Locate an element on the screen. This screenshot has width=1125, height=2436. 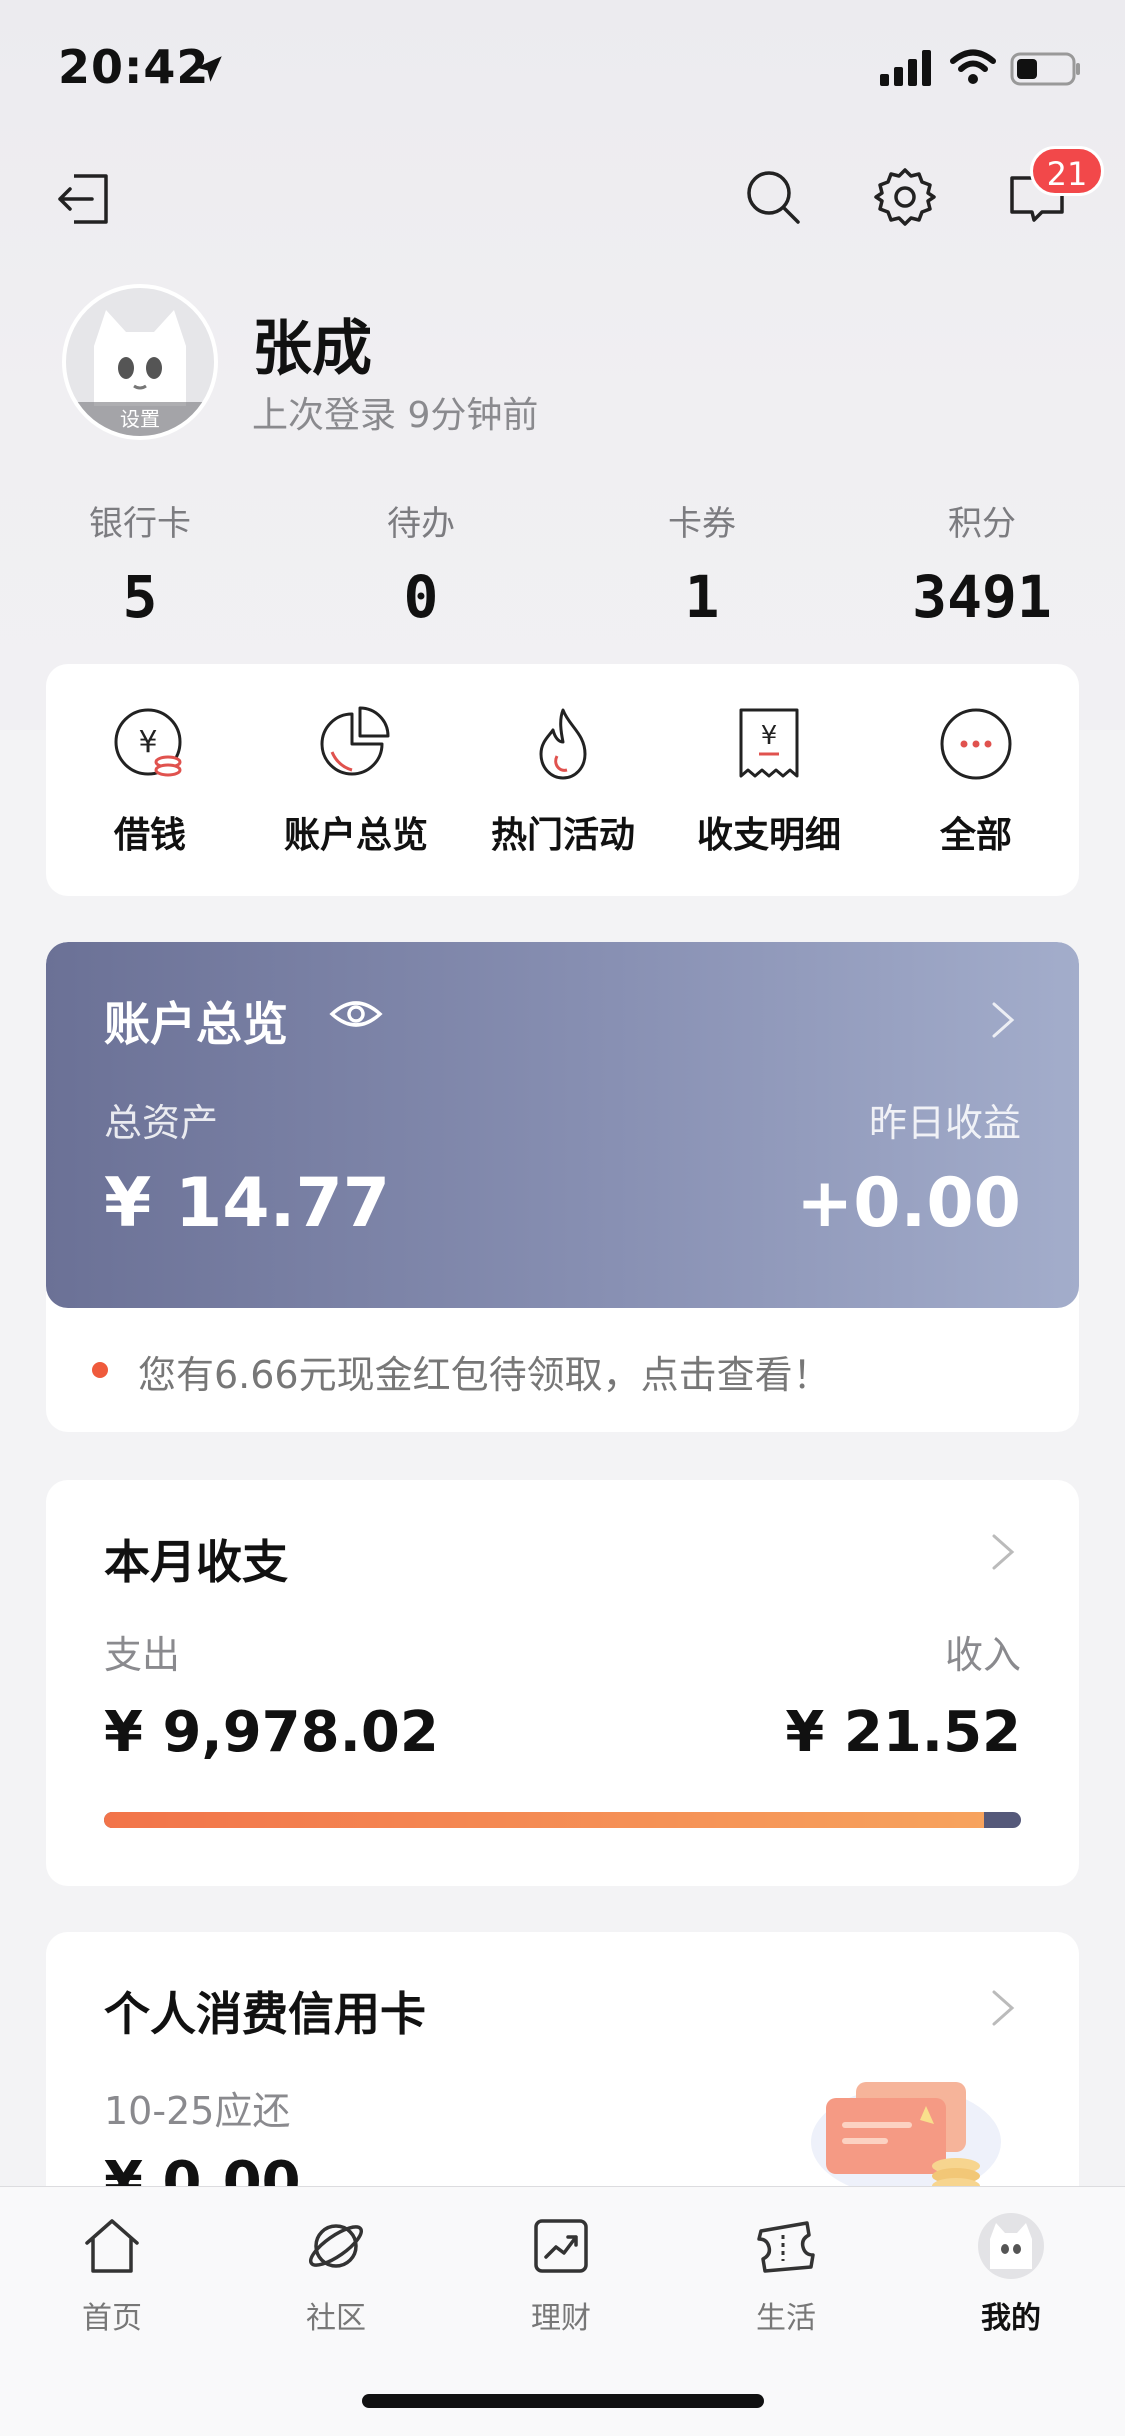
tab-label: 生活 is located at coordinates (786, 2318).